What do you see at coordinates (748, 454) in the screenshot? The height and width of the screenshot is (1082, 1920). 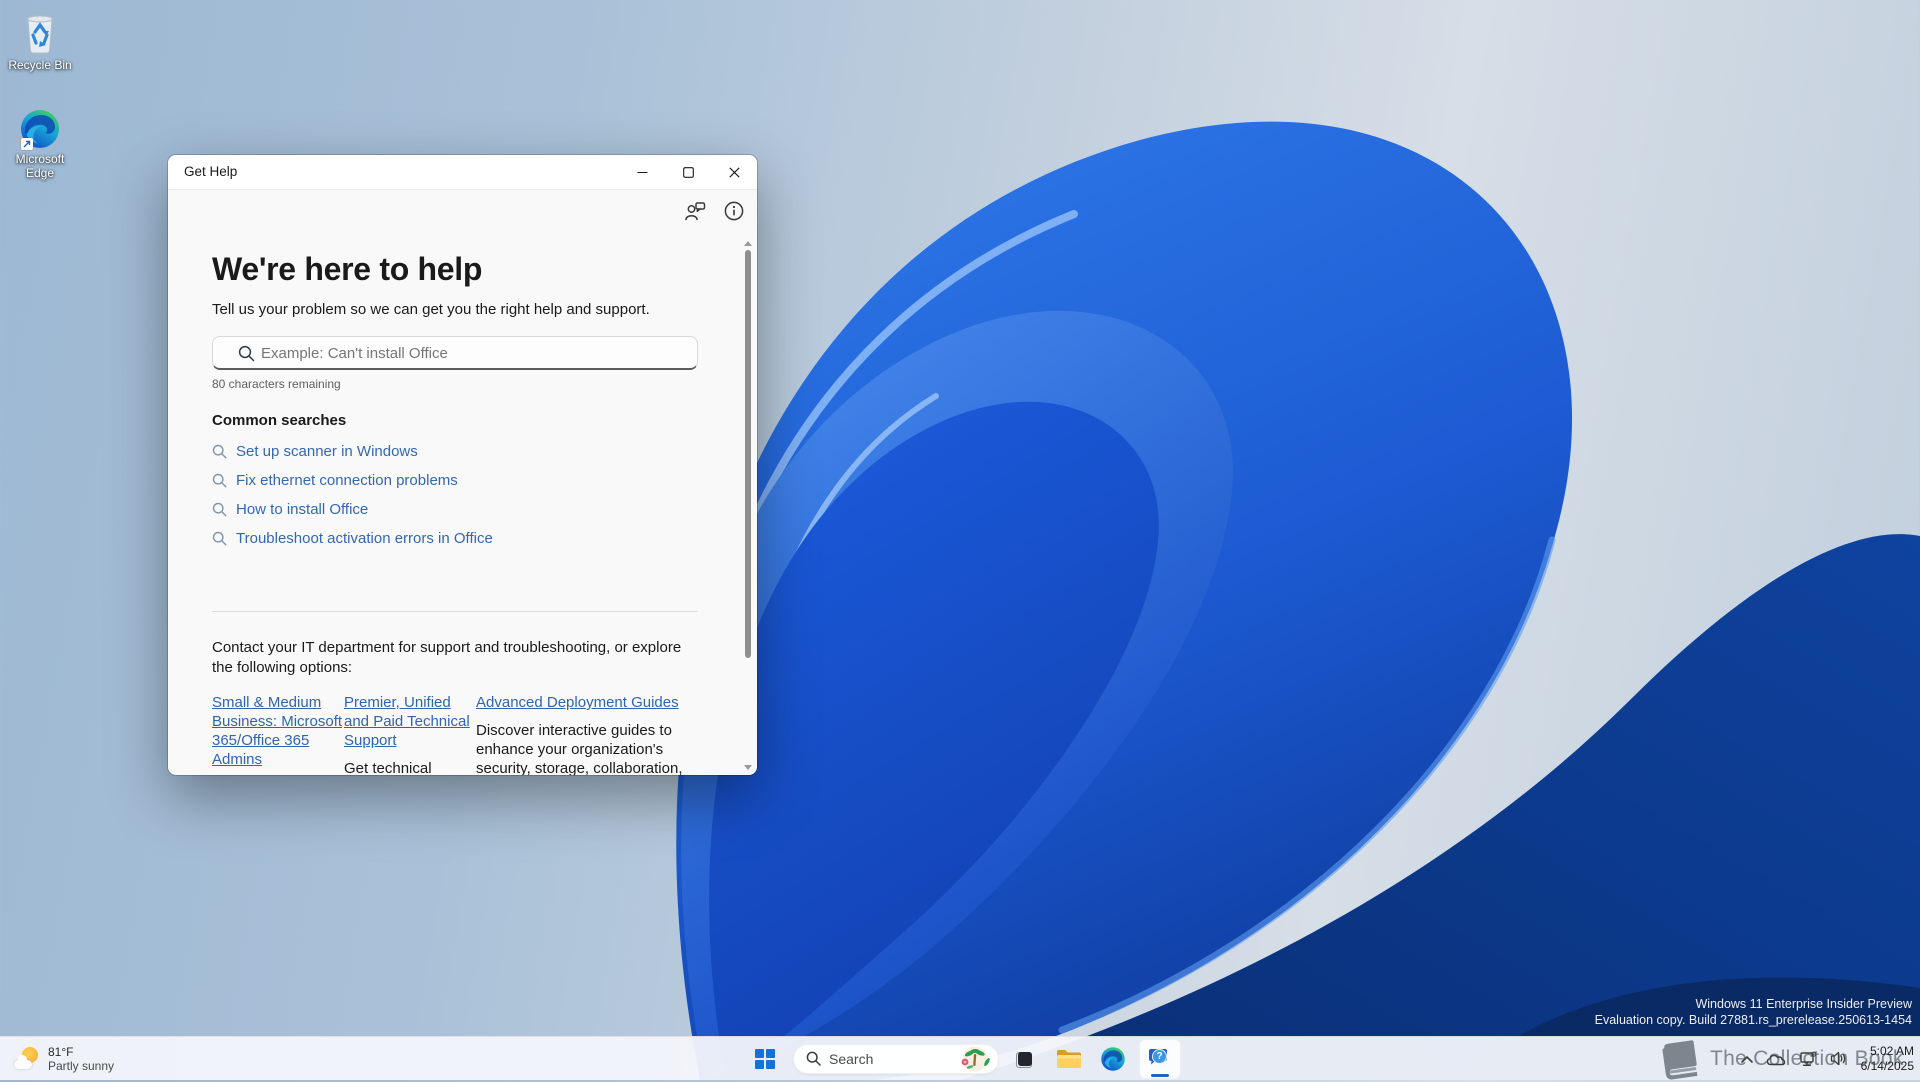 I see `scrollbar-thumb` at bounding box center [748, 454].